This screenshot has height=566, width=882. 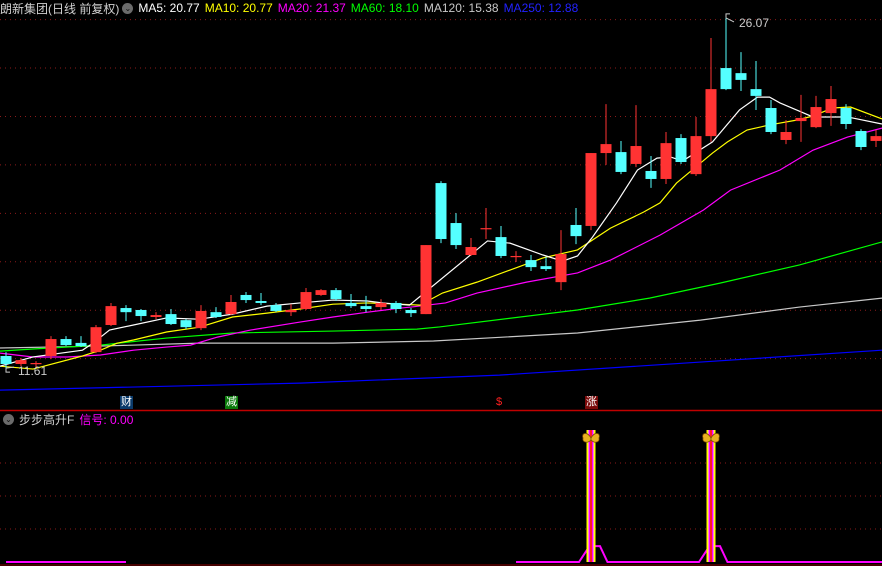 What do you see at coordinates (591, 402) in the screenshot?
I see `event-marker: 涨` at bounding box center [591, 402].